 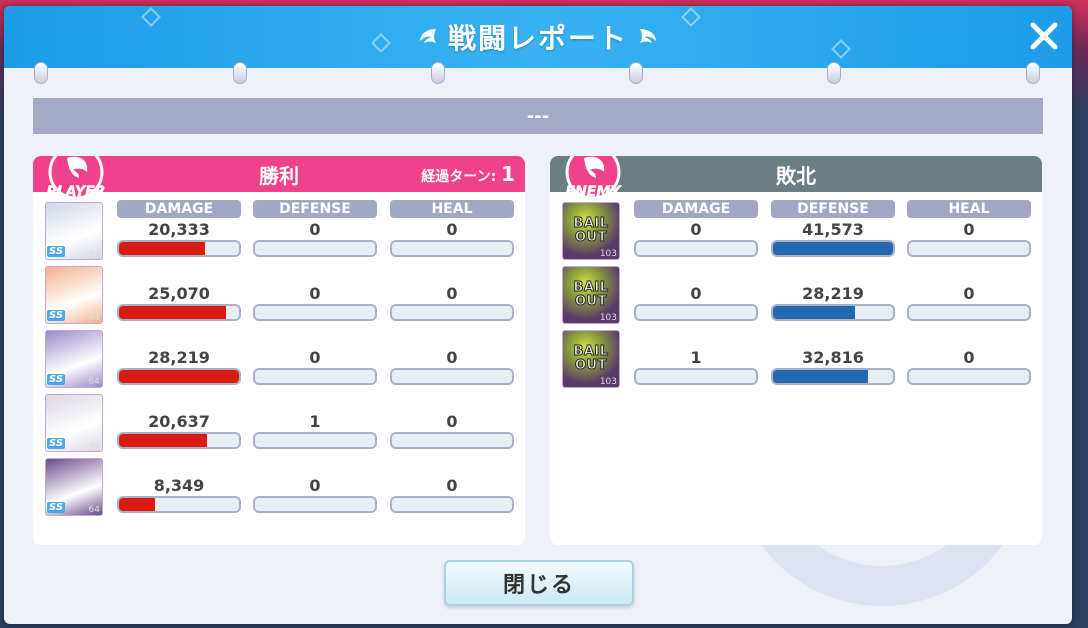 I want to click on damage-value: 1, so click(x=696, y=357).